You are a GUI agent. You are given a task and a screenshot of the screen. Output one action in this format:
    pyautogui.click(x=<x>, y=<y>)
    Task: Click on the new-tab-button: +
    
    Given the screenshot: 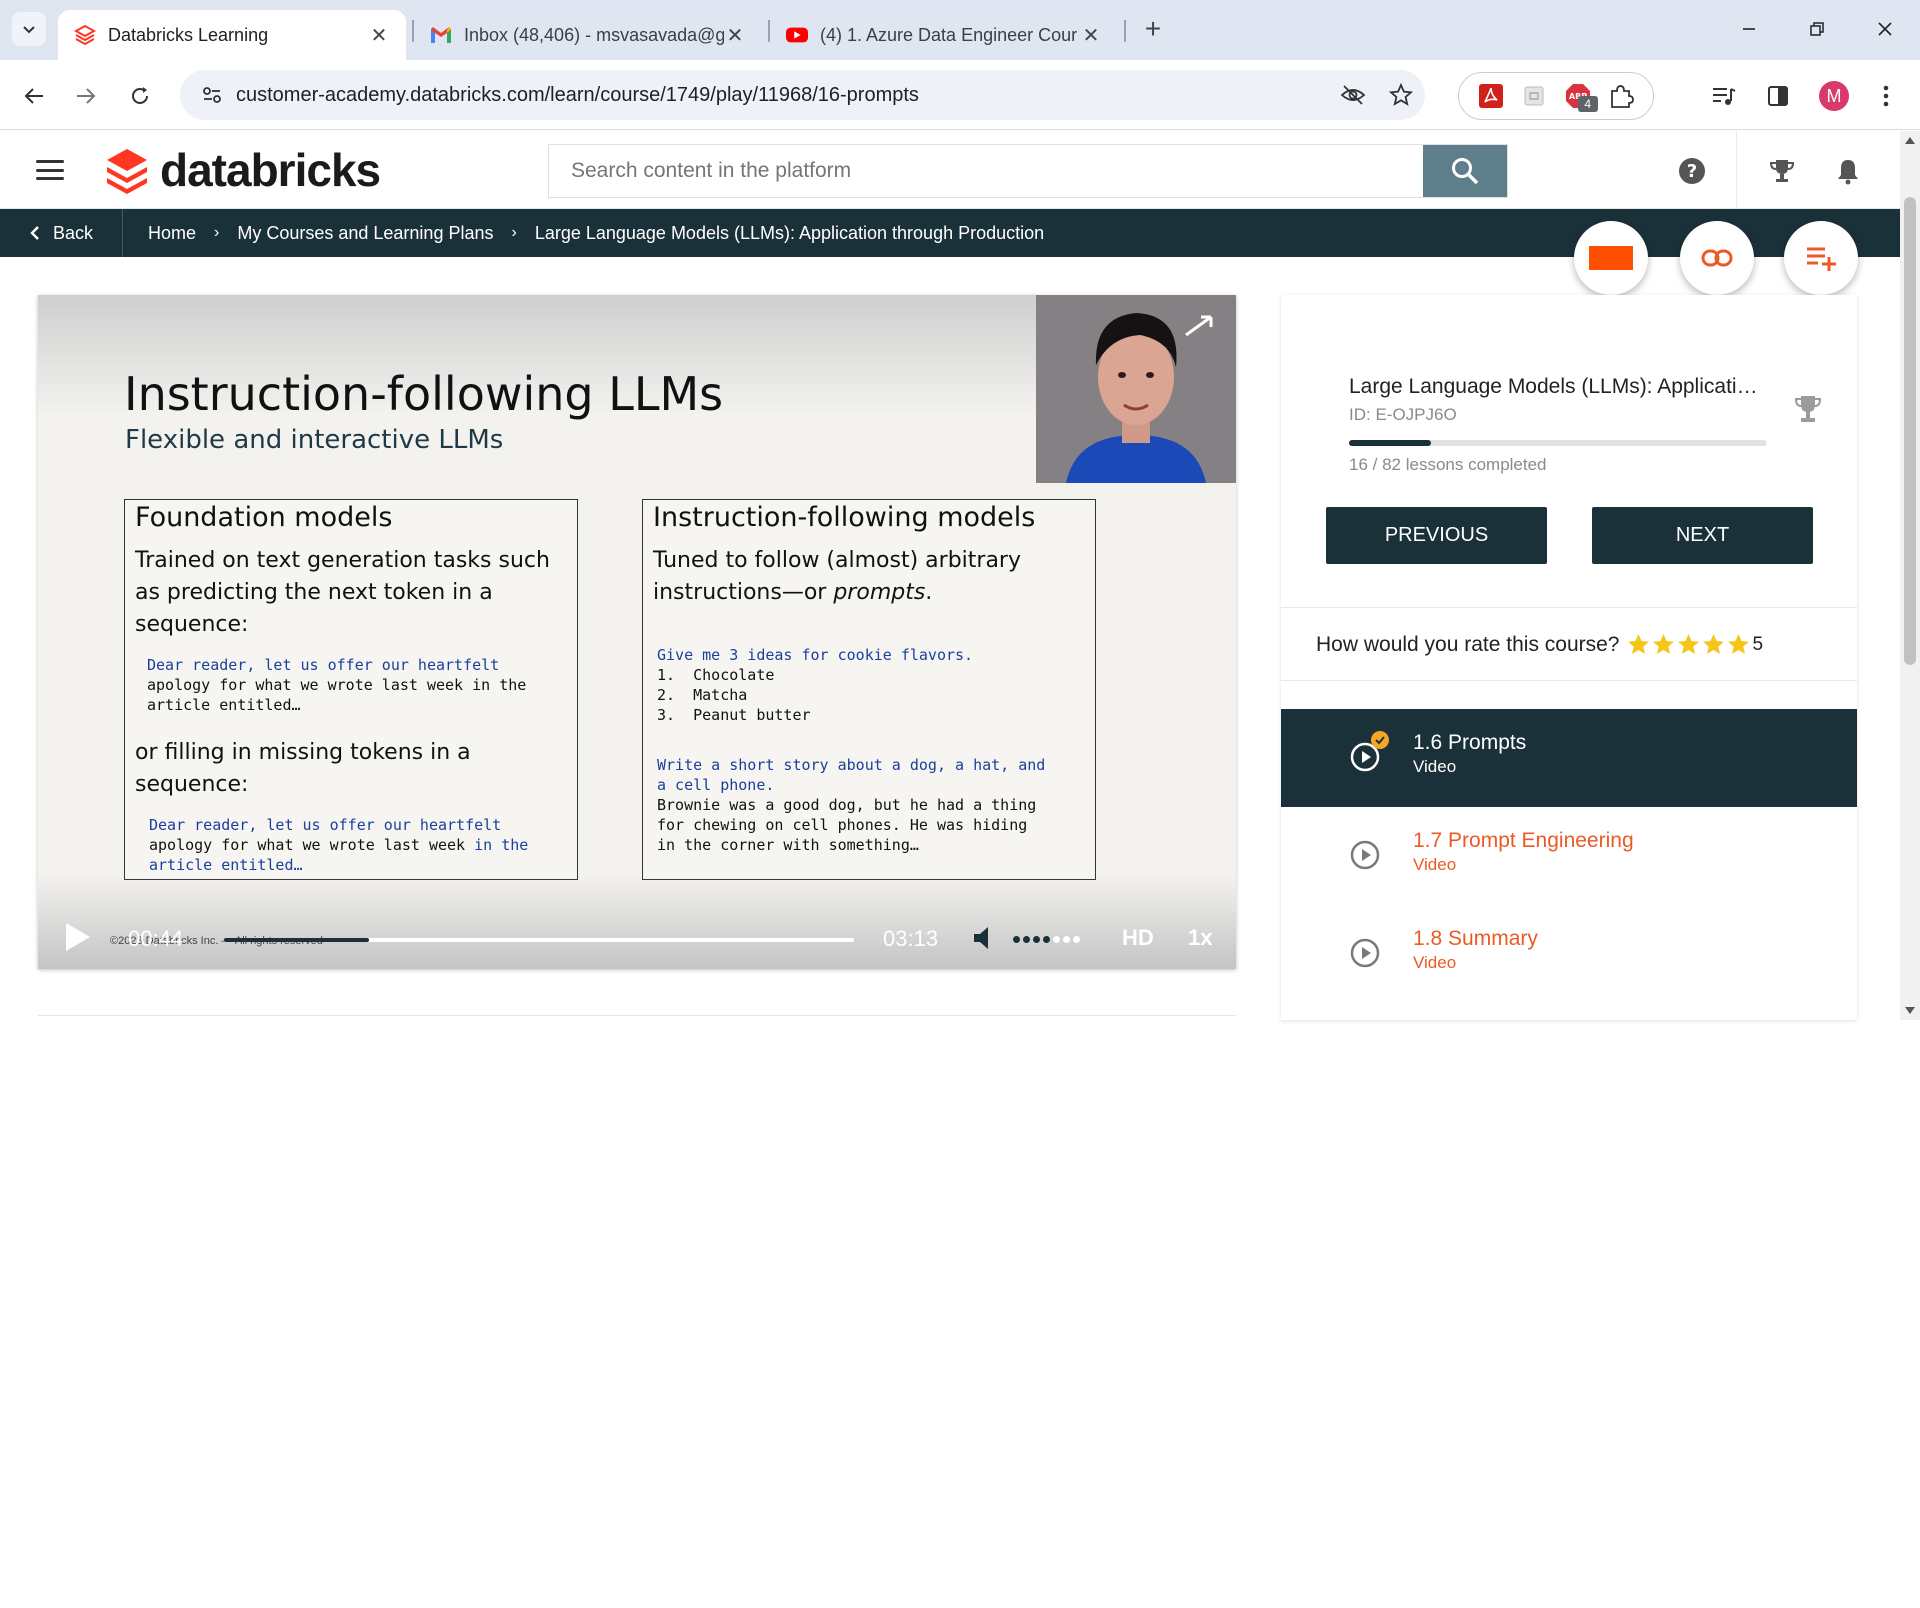 What is the action you would take?
    pyautogui.click(x=1153, y=29)
    